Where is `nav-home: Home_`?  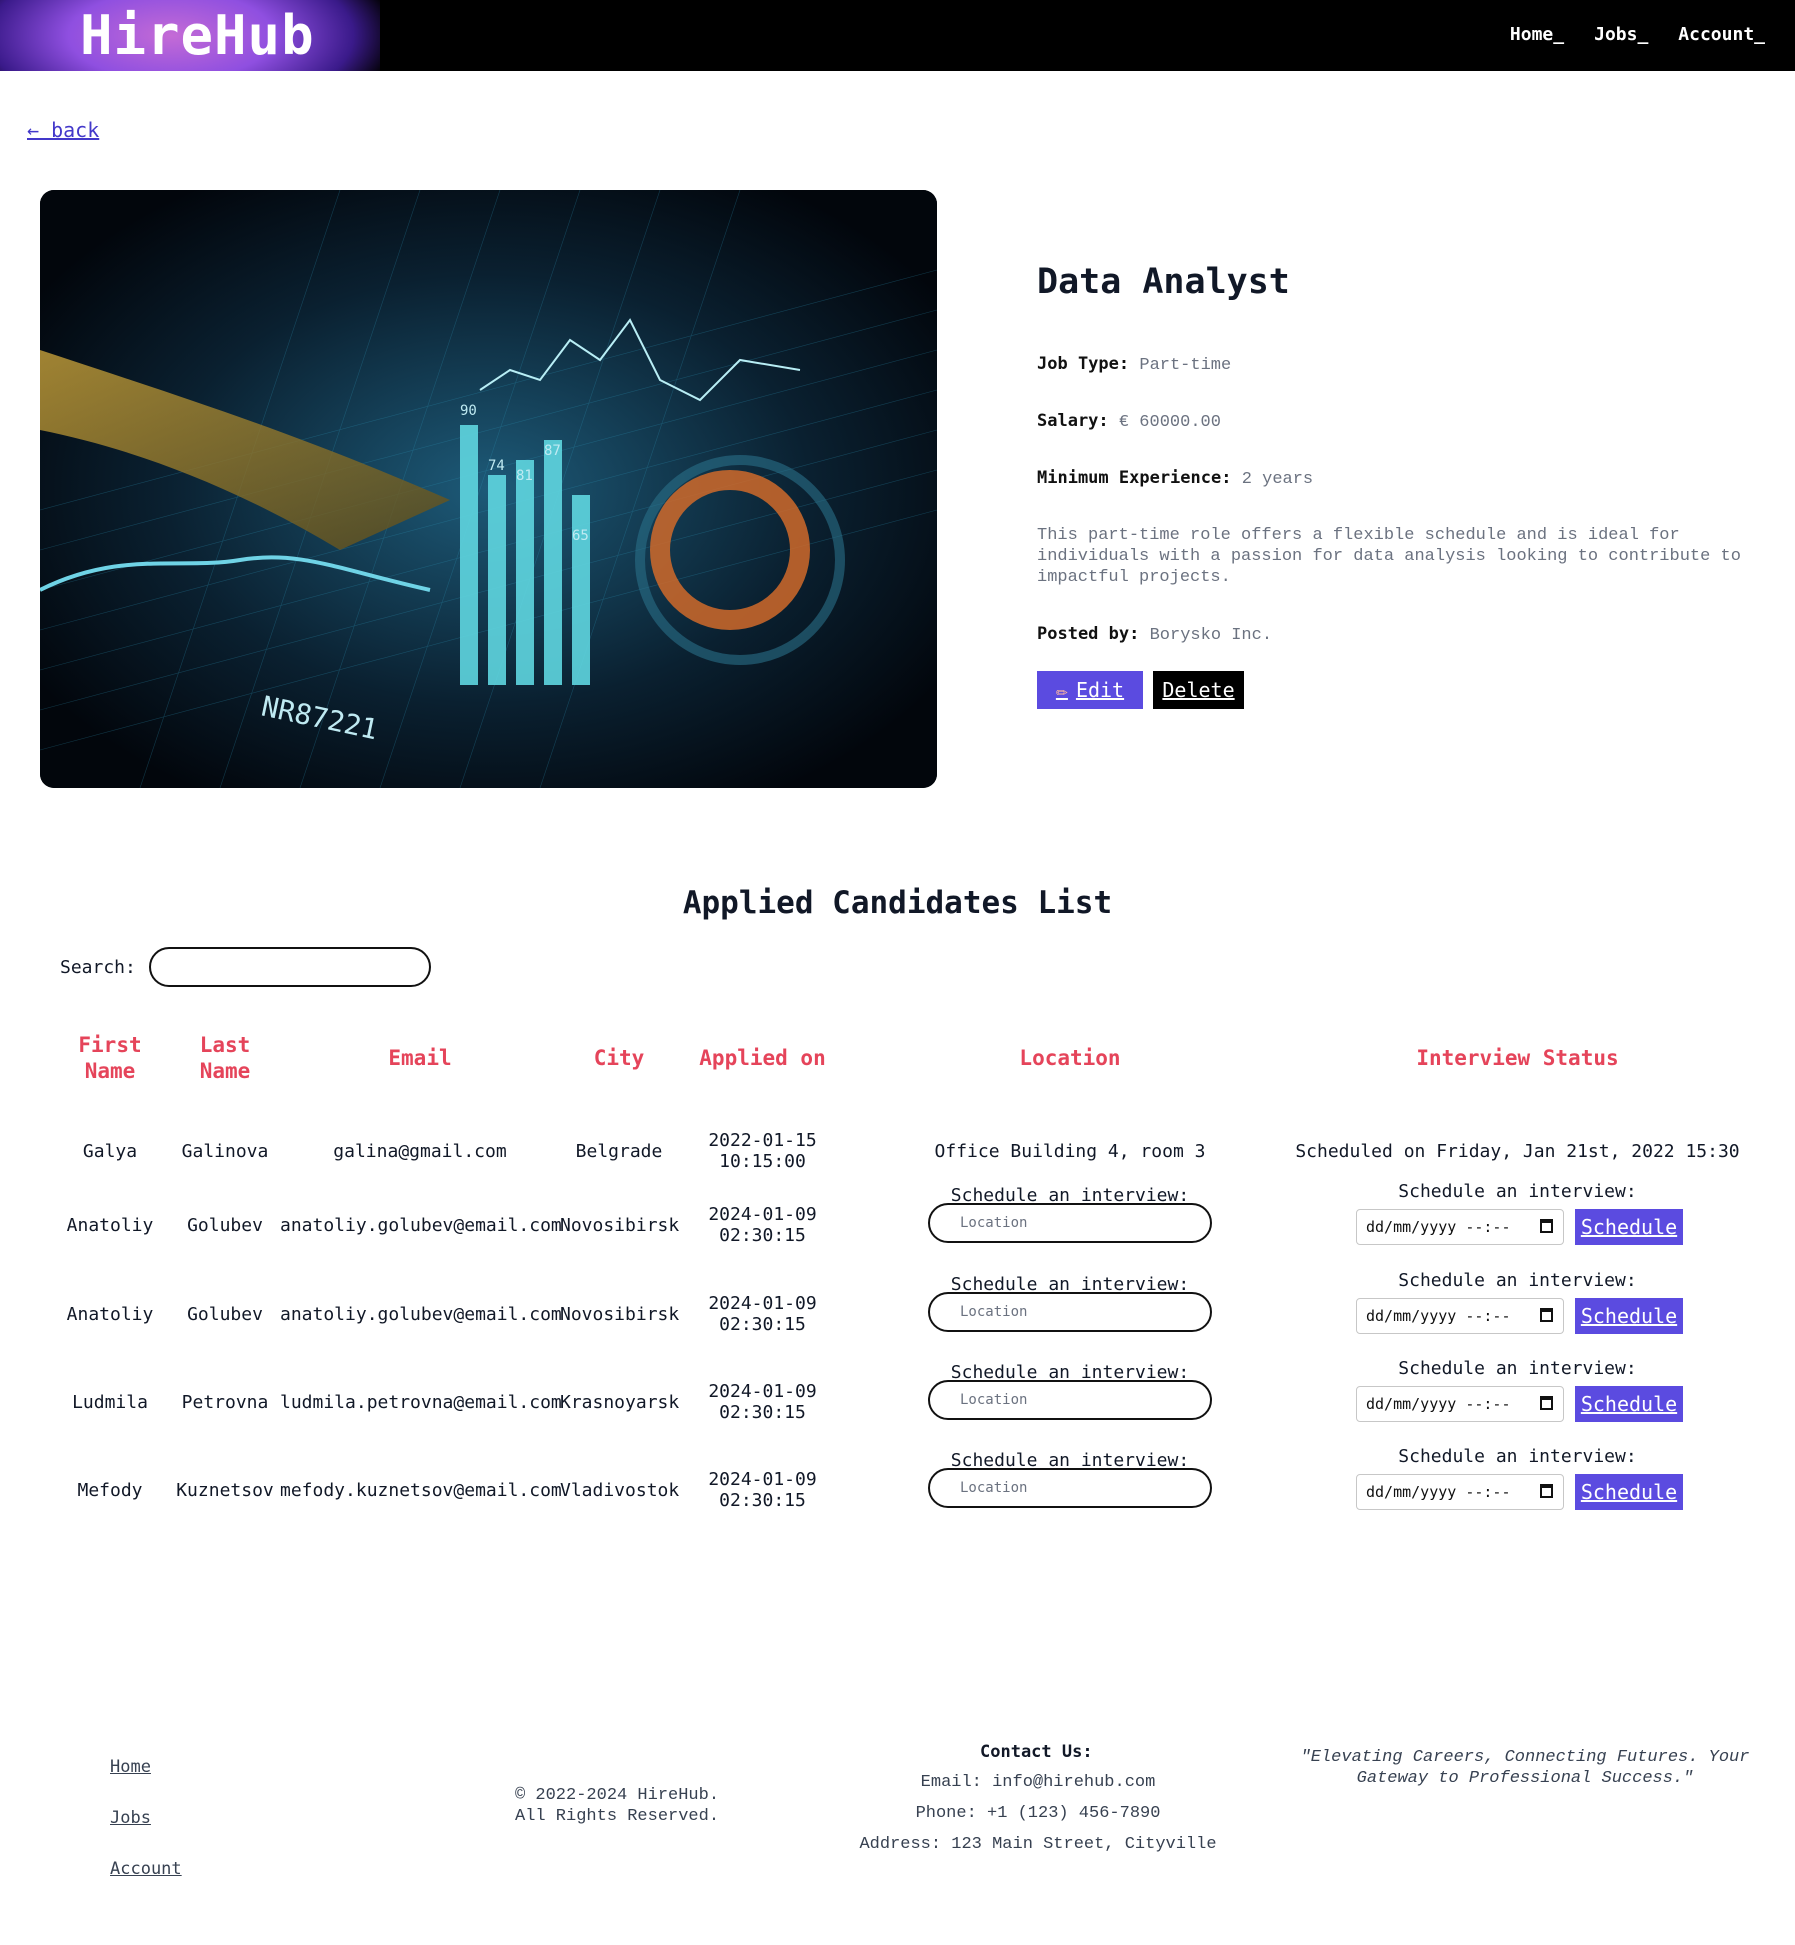 nav-home: Home_ is located at coordinates (1537, 34).